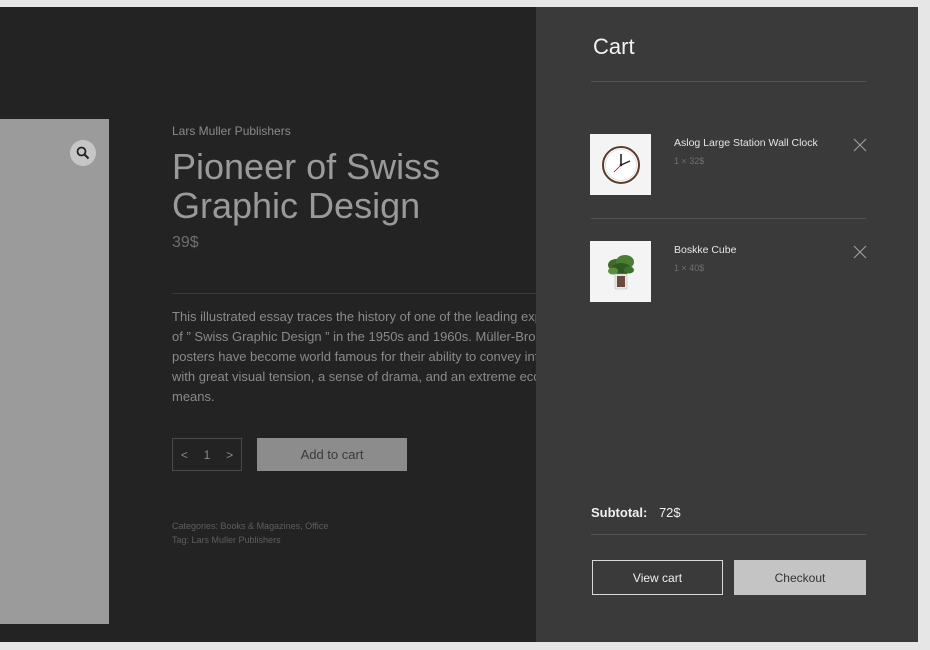 This screenshot has width=930, height=650. What do you see at coordinates (730, 165) in the screenshot?
I see `cart-item: Aslog Large Station Wall Clock 1 × 32$` at bounding box center [730, 165].